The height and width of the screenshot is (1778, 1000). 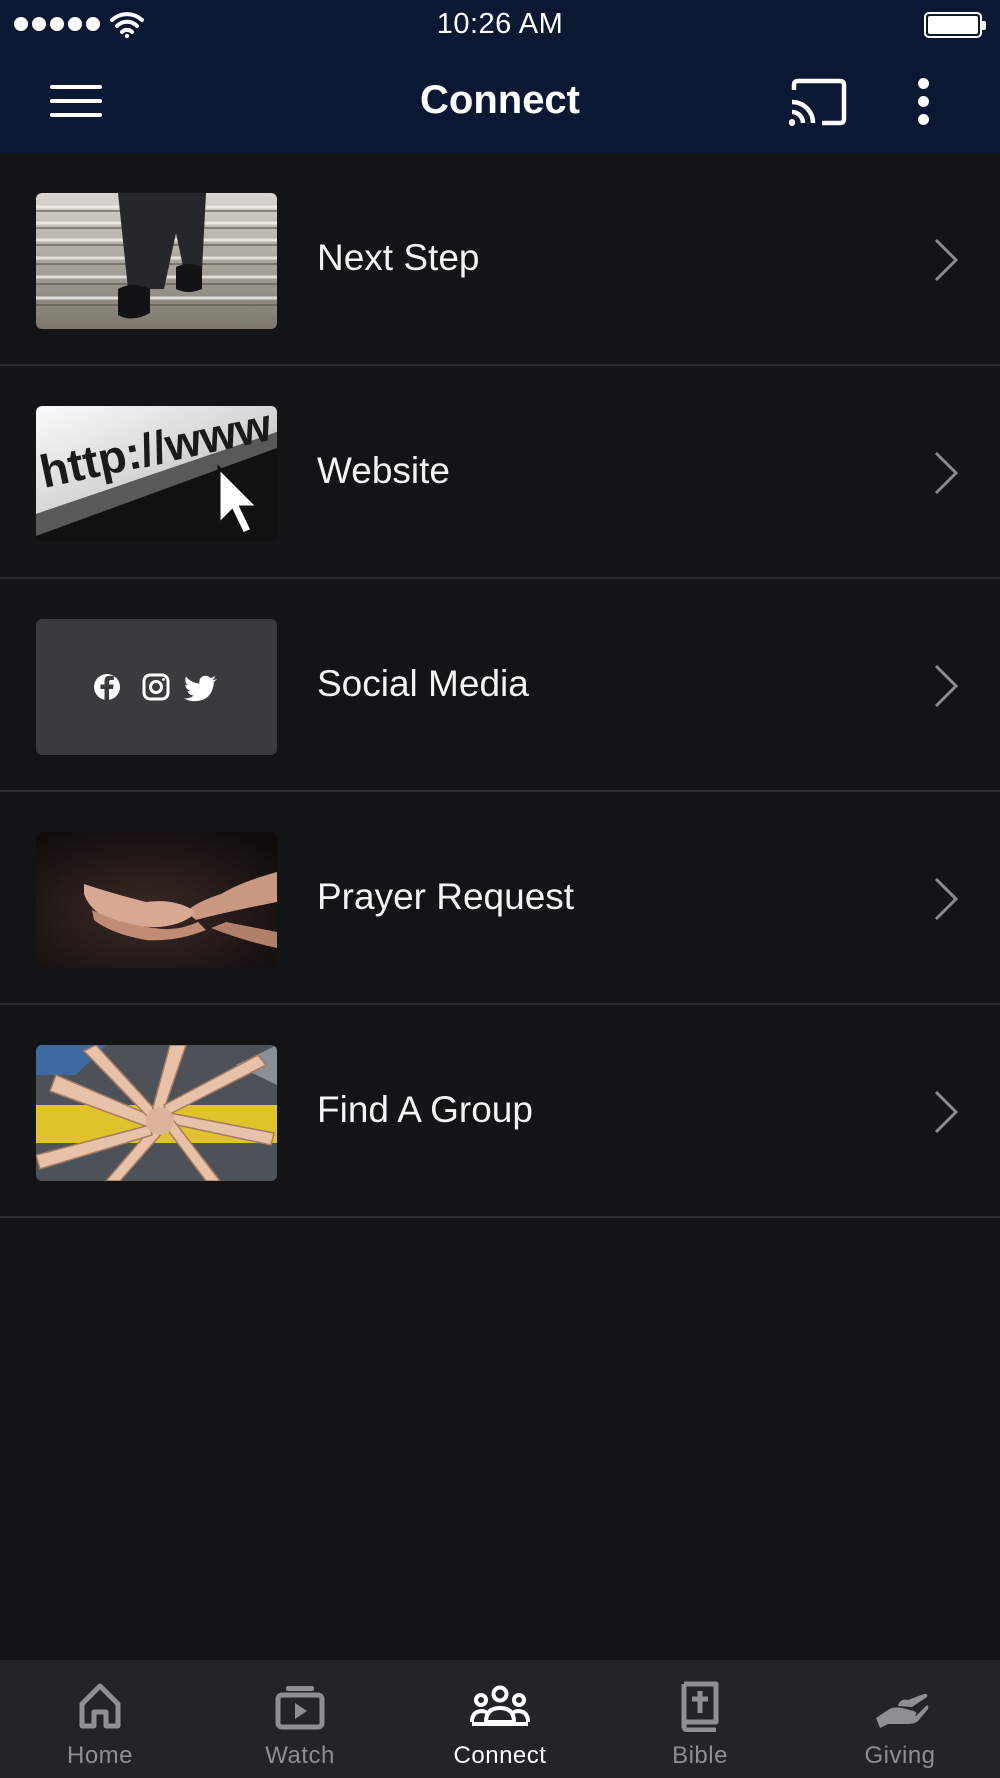 What do you see at coordinates (156, 900) in the screenshot?
I see `open-hands-photo` at bounding box center [156, 900].